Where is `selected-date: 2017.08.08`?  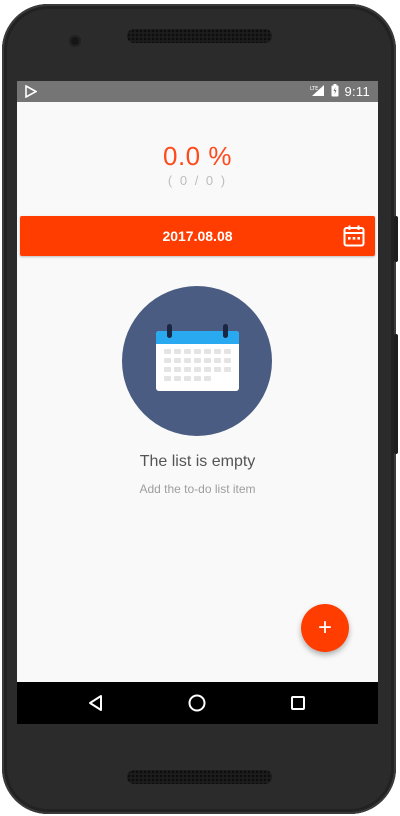
selected-date: 2017.08.08 is located at coordinates (197, 236).